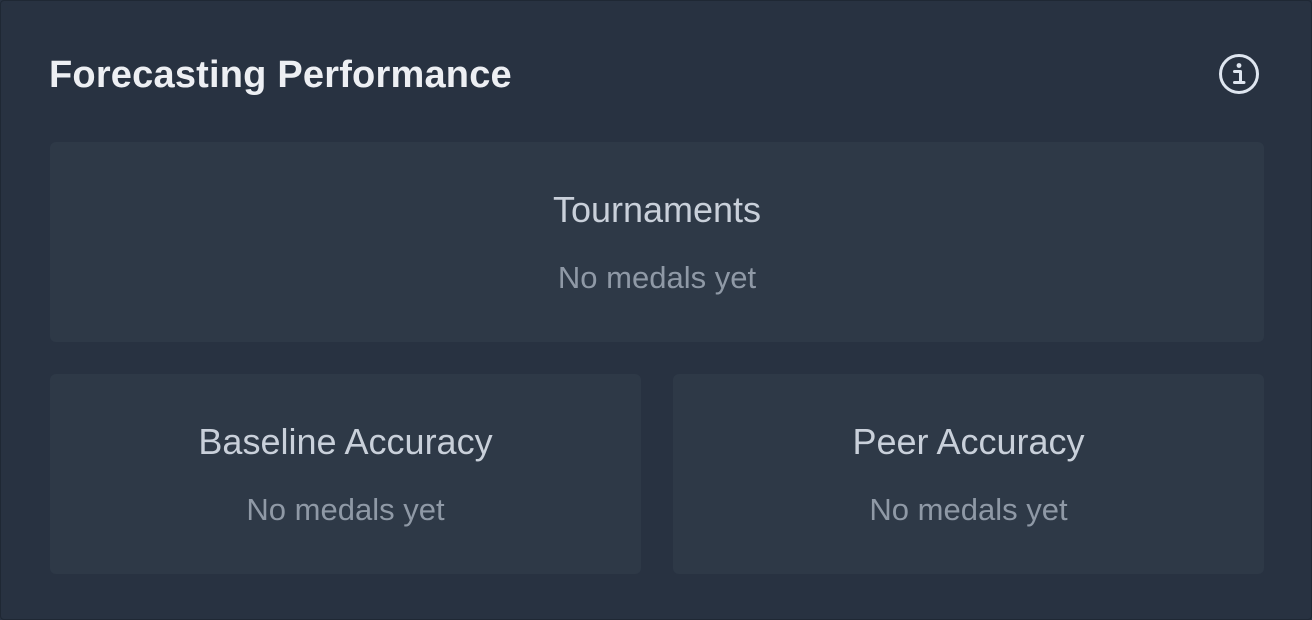 This screenshot has width=1312, height=620. Describe the element at coordinates (280, 75) in the screenshot. I see `page-title: Forecasting Performance` at that location.